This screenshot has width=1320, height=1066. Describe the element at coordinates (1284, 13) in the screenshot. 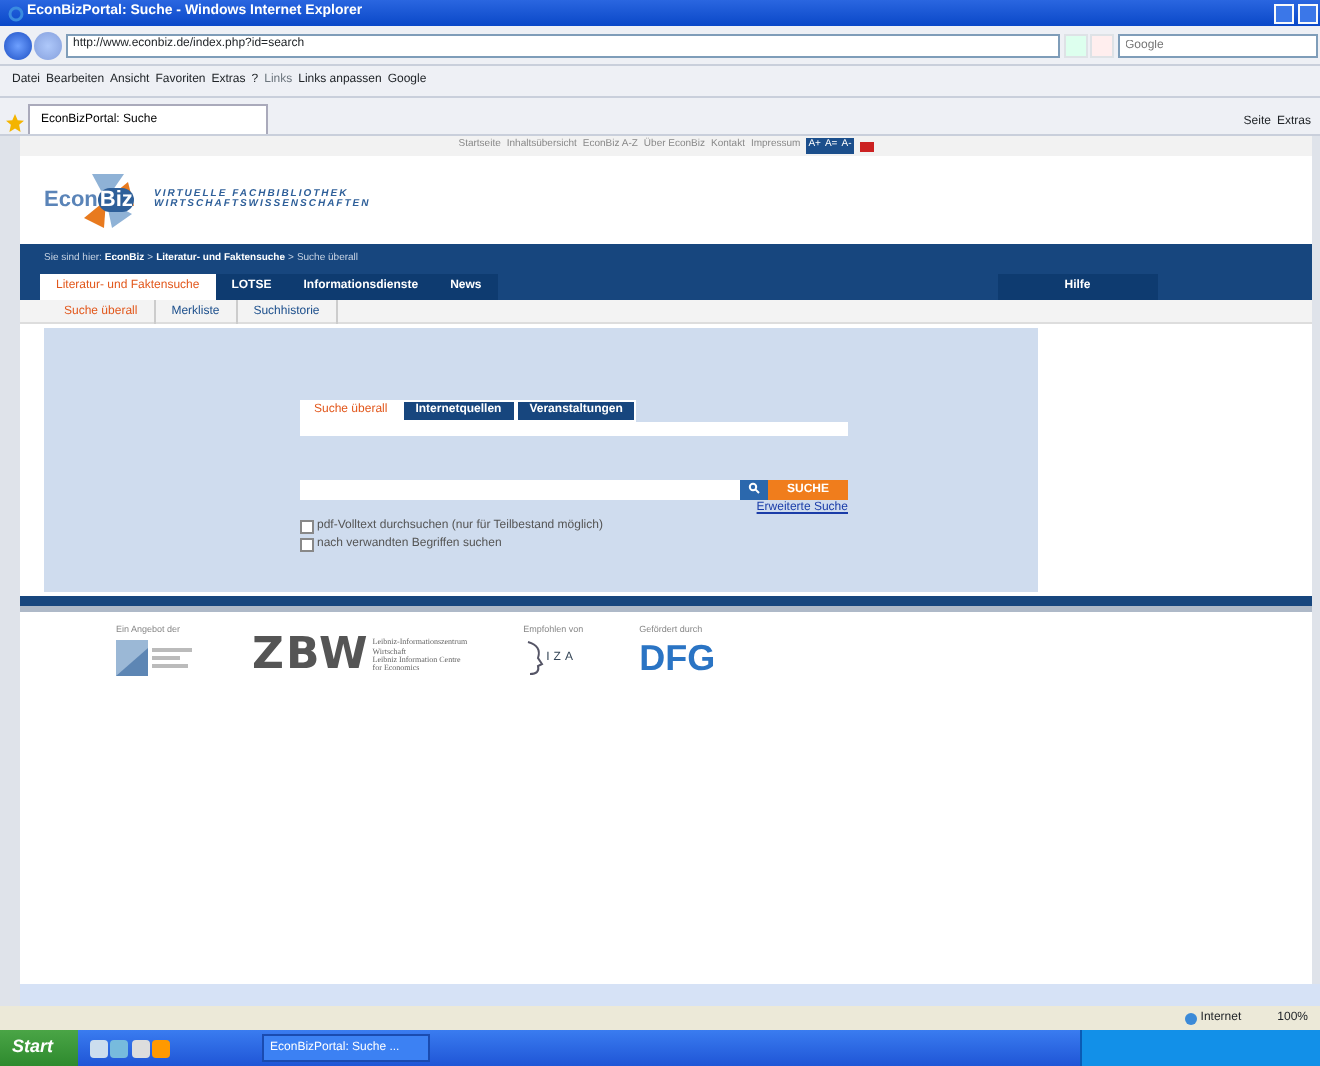

I see `minimize-button` at that location.